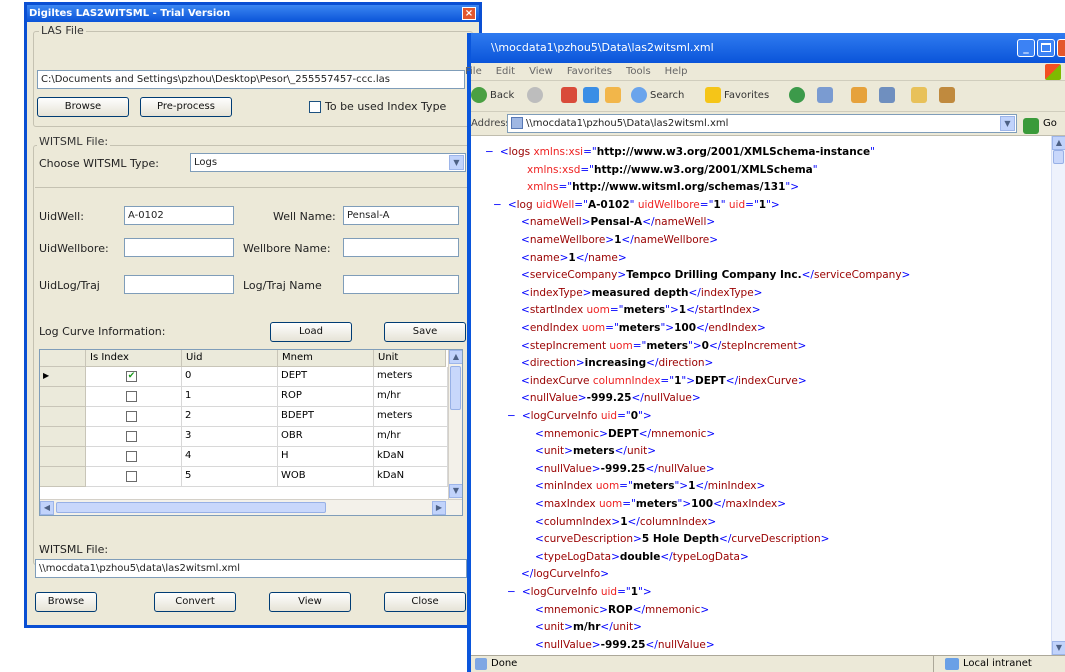  Describe the element at coordinates (1044, 124) in the screenshot. I see `go-button: Go` at that location.